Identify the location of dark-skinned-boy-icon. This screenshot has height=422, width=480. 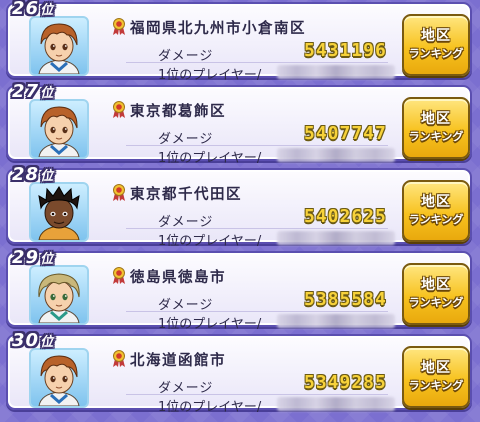
(59, 213).